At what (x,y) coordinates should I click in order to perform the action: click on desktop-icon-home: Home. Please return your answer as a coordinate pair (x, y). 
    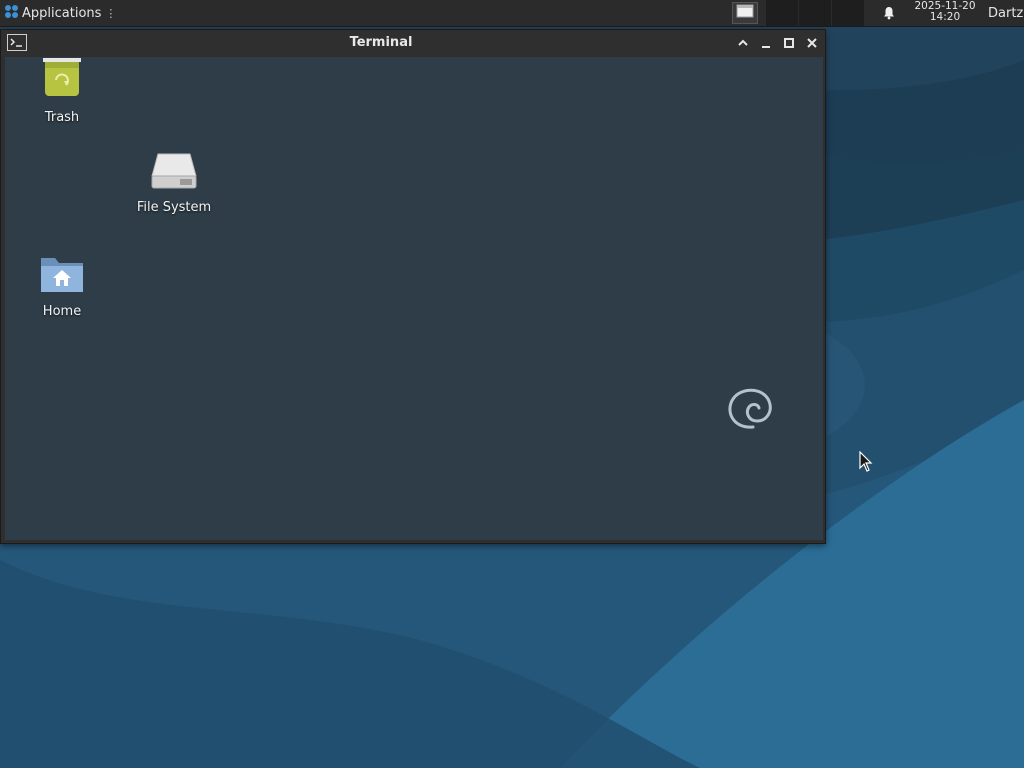
    Looking at the image, I should click on (62, 281).